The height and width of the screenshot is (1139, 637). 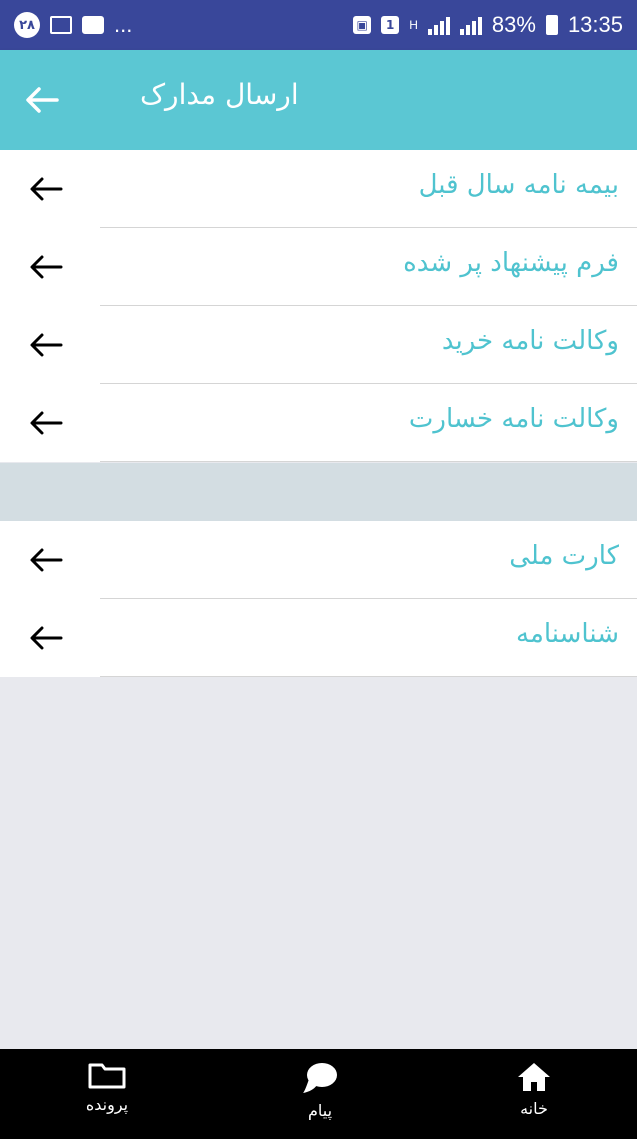 What do you see at coordinates (564, 556) in the screenshot?
I see `list-item-label: کارت ملی` at bounding box center [564, 556].